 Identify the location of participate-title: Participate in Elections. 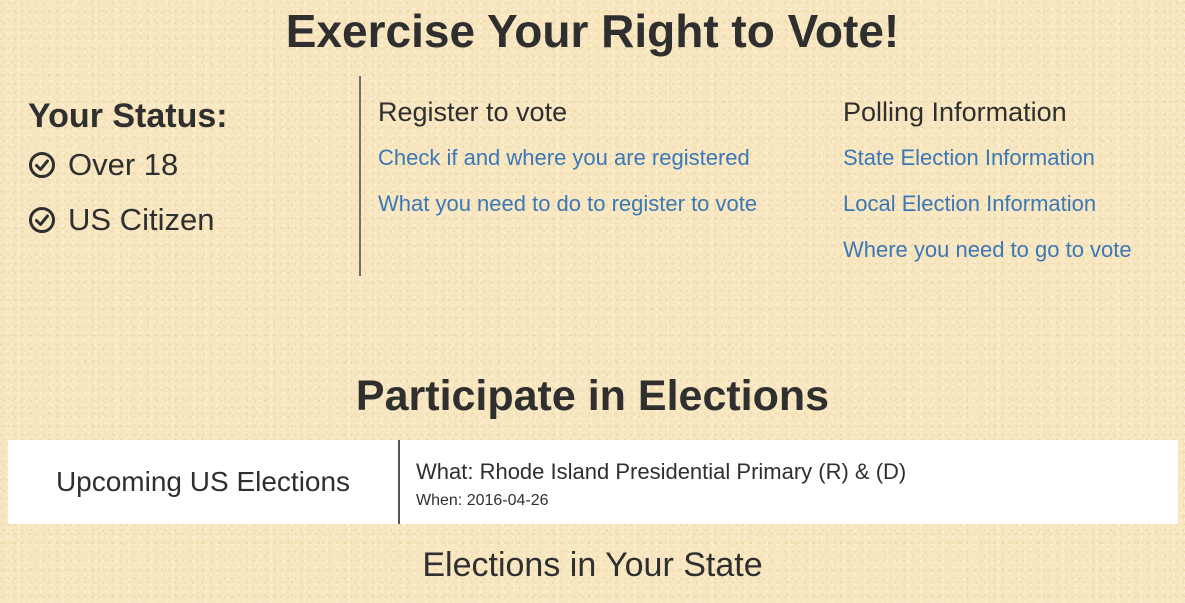
(592, 396).